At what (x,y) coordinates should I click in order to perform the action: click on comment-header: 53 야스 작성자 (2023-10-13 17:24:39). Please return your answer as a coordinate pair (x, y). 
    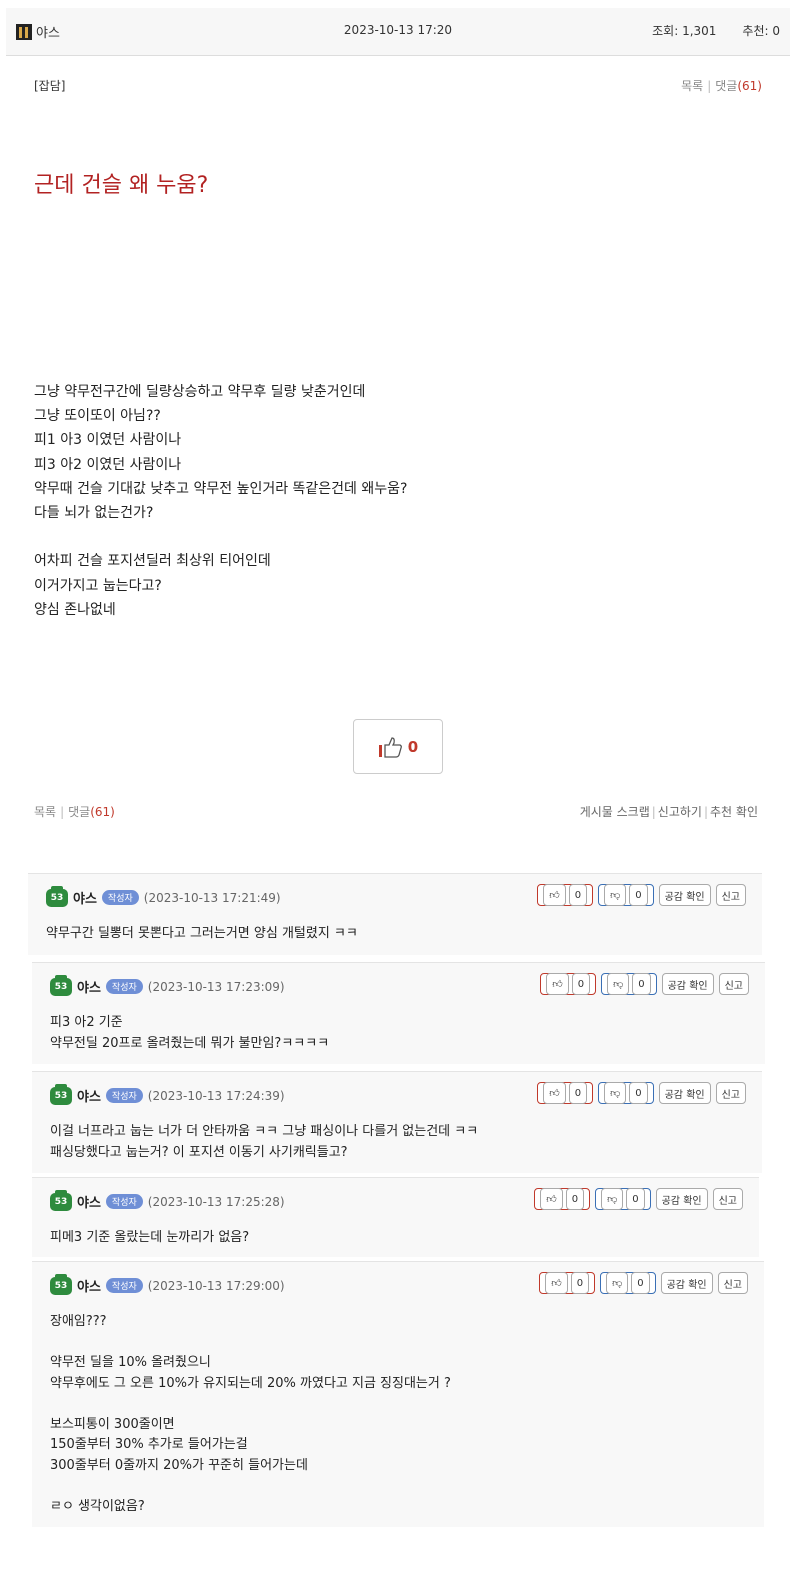
    Looking at the image, I should click on (167, 1094).